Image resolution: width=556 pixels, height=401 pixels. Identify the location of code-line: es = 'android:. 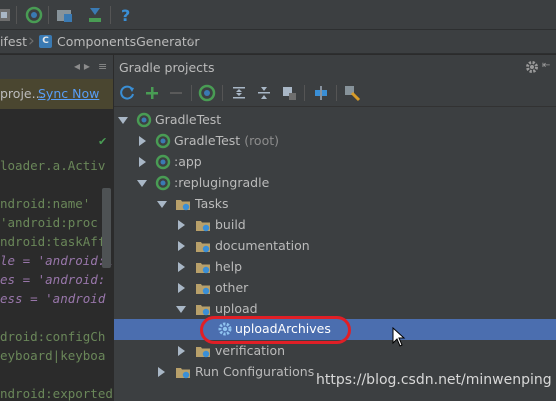
(52, 279).